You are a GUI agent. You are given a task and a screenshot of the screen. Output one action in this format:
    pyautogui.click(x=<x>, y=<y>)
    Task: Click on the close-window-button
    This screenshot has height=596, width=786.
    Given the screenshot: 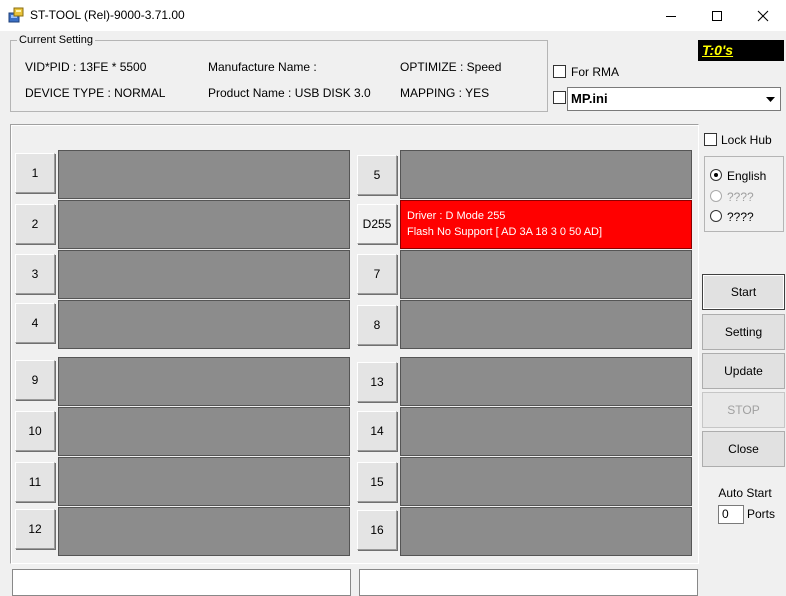 What is the action you would take?
    pyautogui.click(x=763, y=15)
    